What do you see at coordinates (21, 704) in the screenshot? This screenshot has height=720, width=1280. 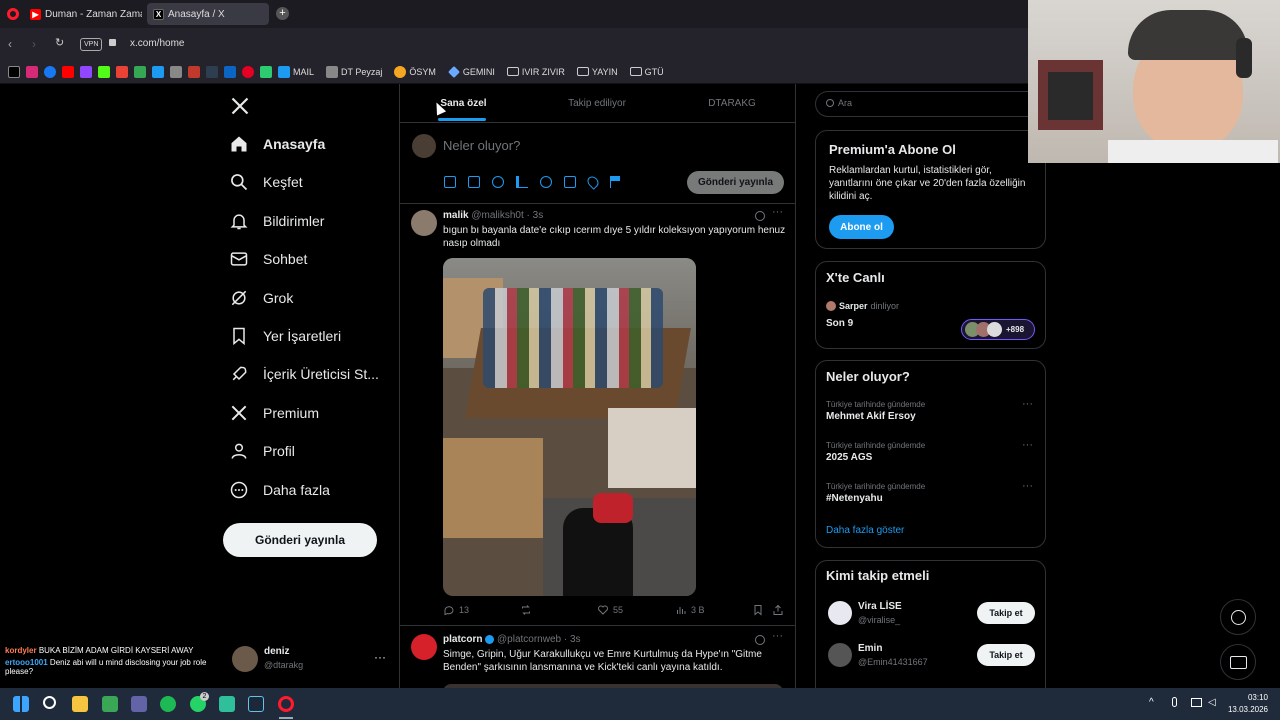 I see `windows-start-icon` at bounding box center [21, 704].